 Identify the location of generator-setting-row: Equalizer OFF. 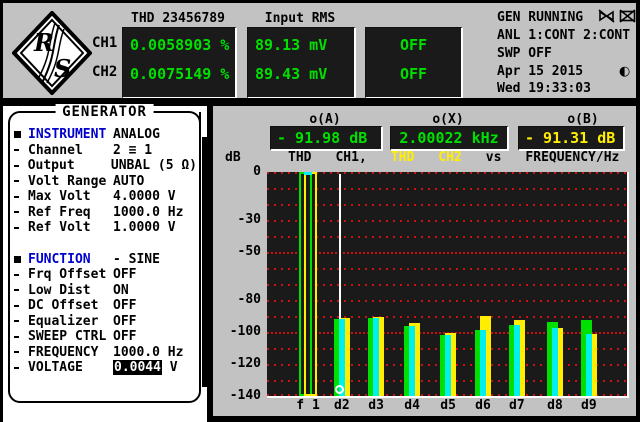
(105, 322).